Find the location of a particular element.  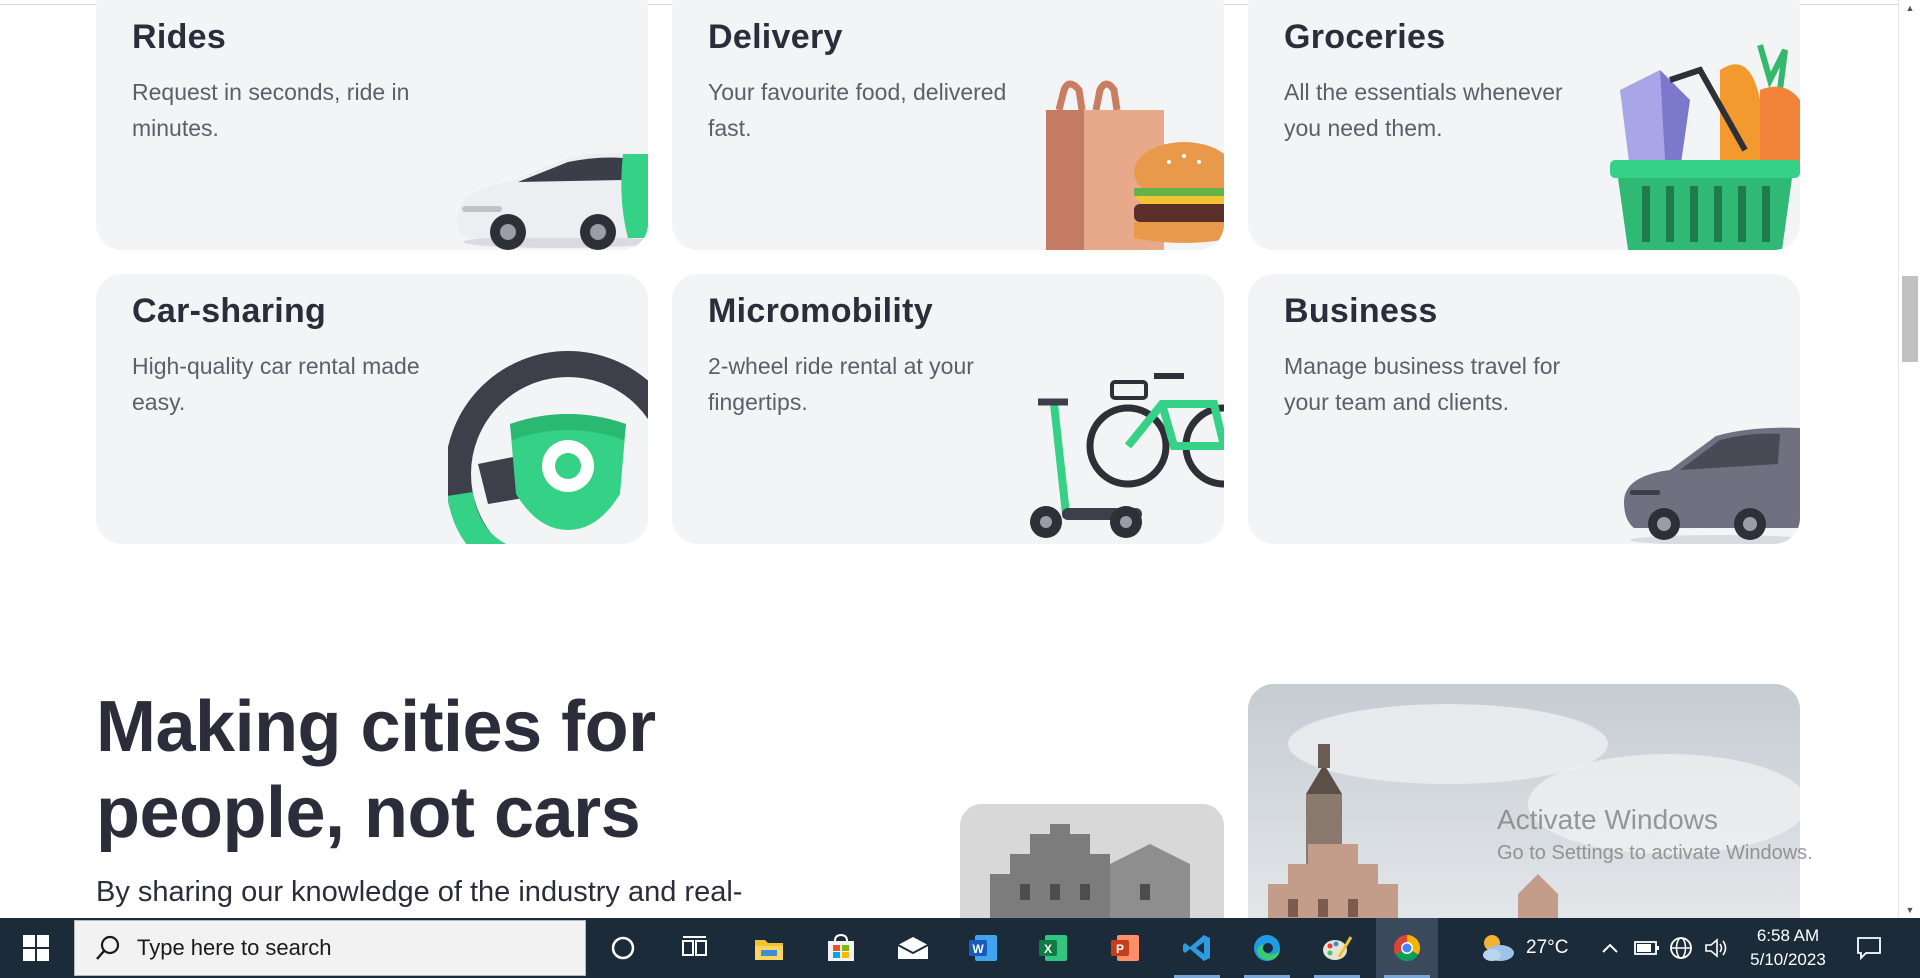

grocery-basket-illustration-icon is located at coordinates (1705, 147).